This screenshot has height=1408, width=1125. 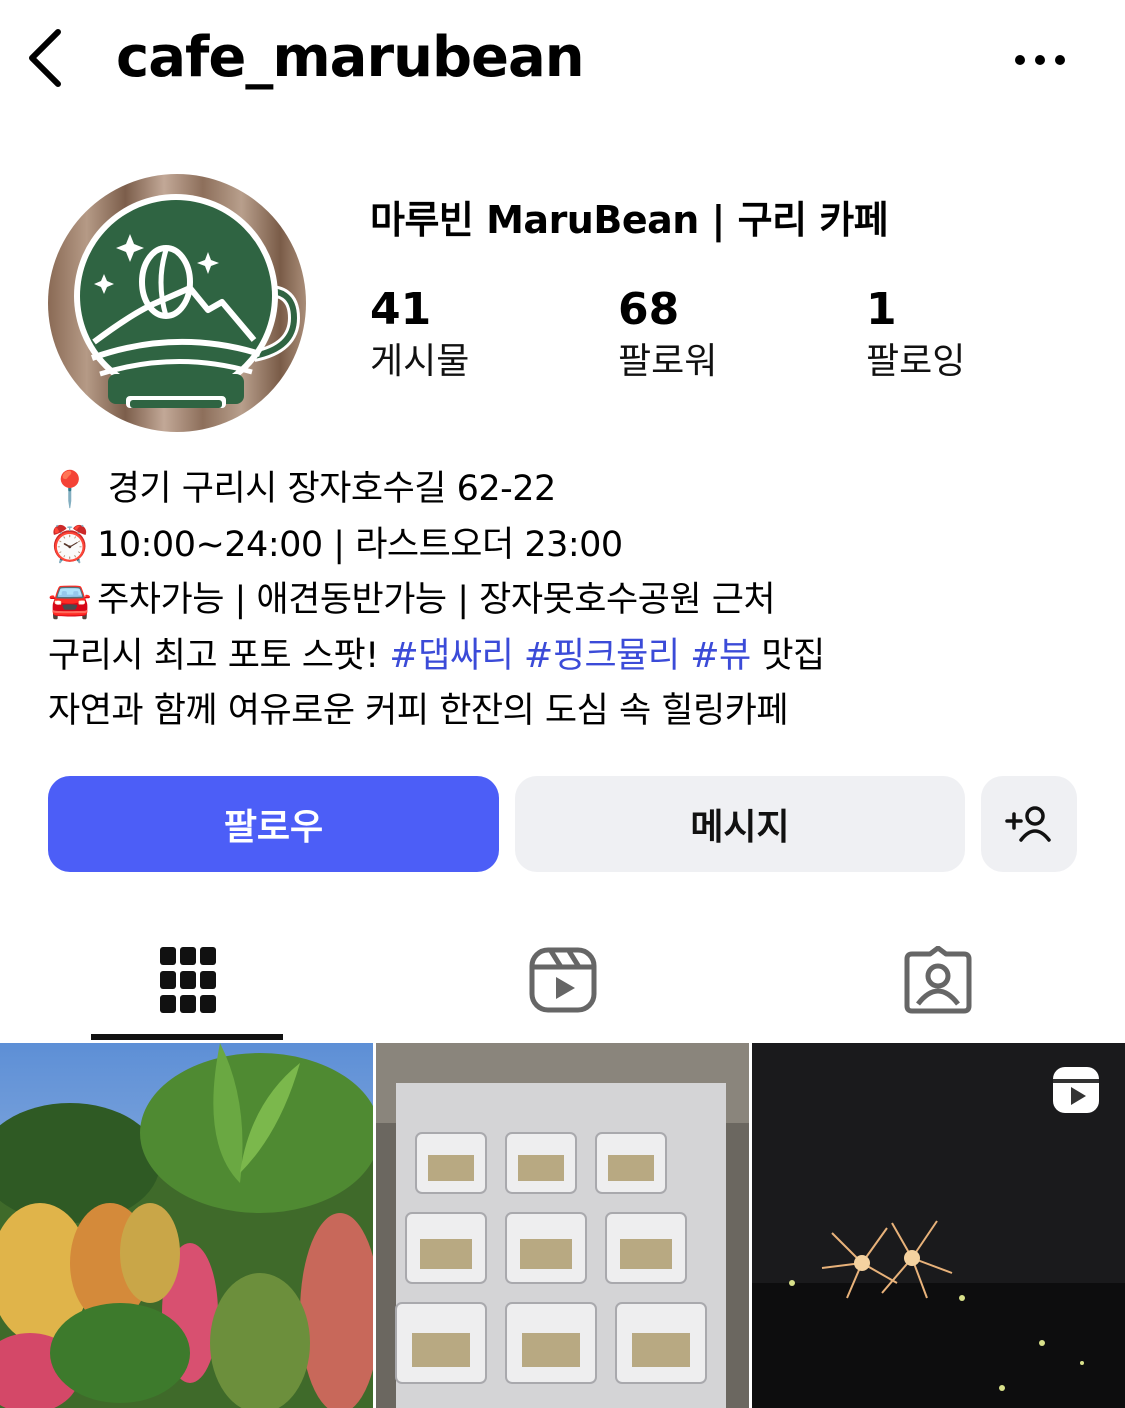 I want to click on profile-display-name: 마루빈 MaruBean | 구리 카페, so click(x=629, y=220).